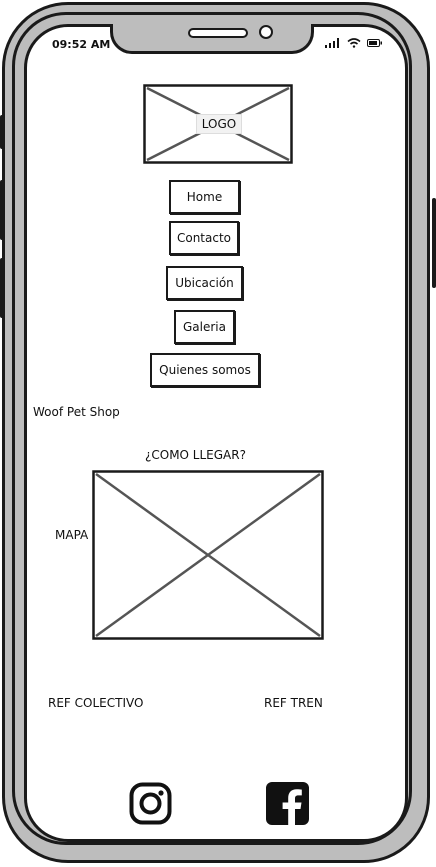  What do you see at coordinates (96, 703) in the screenshot?
I see `ref-colectivo: REF COLECTIVO` at bounding box center [96, 703].